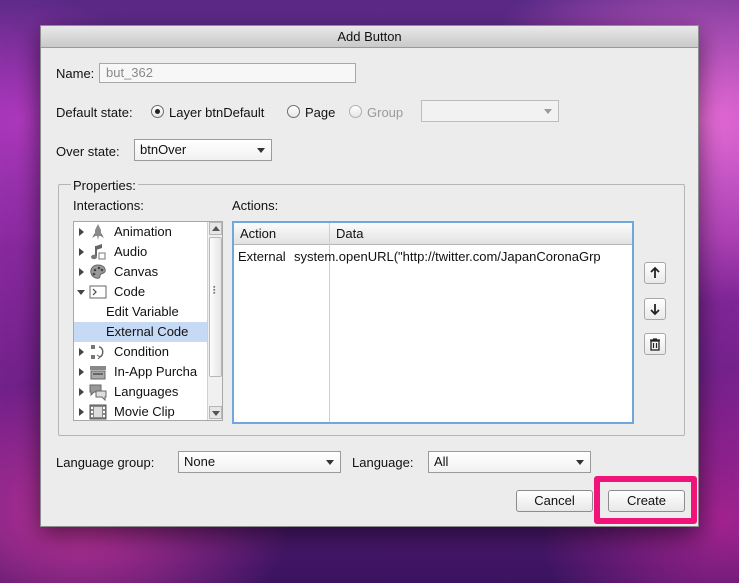 This screenshot has width=739, height=583. What do you see at coordinates (203, 150) in the screenshot?
I see `over-state-select: btnOver` at bounding box center [203, 150].